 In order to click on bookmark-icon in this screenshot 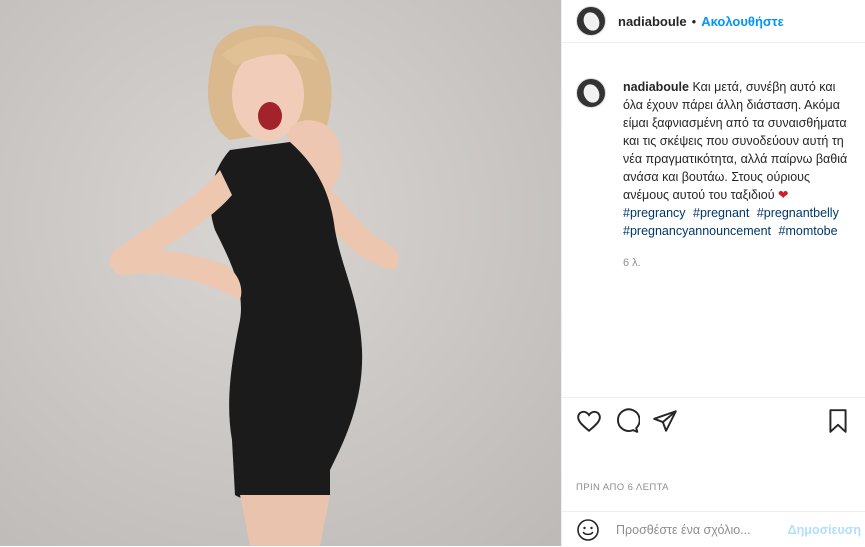, I will do `click(838, 421)`.